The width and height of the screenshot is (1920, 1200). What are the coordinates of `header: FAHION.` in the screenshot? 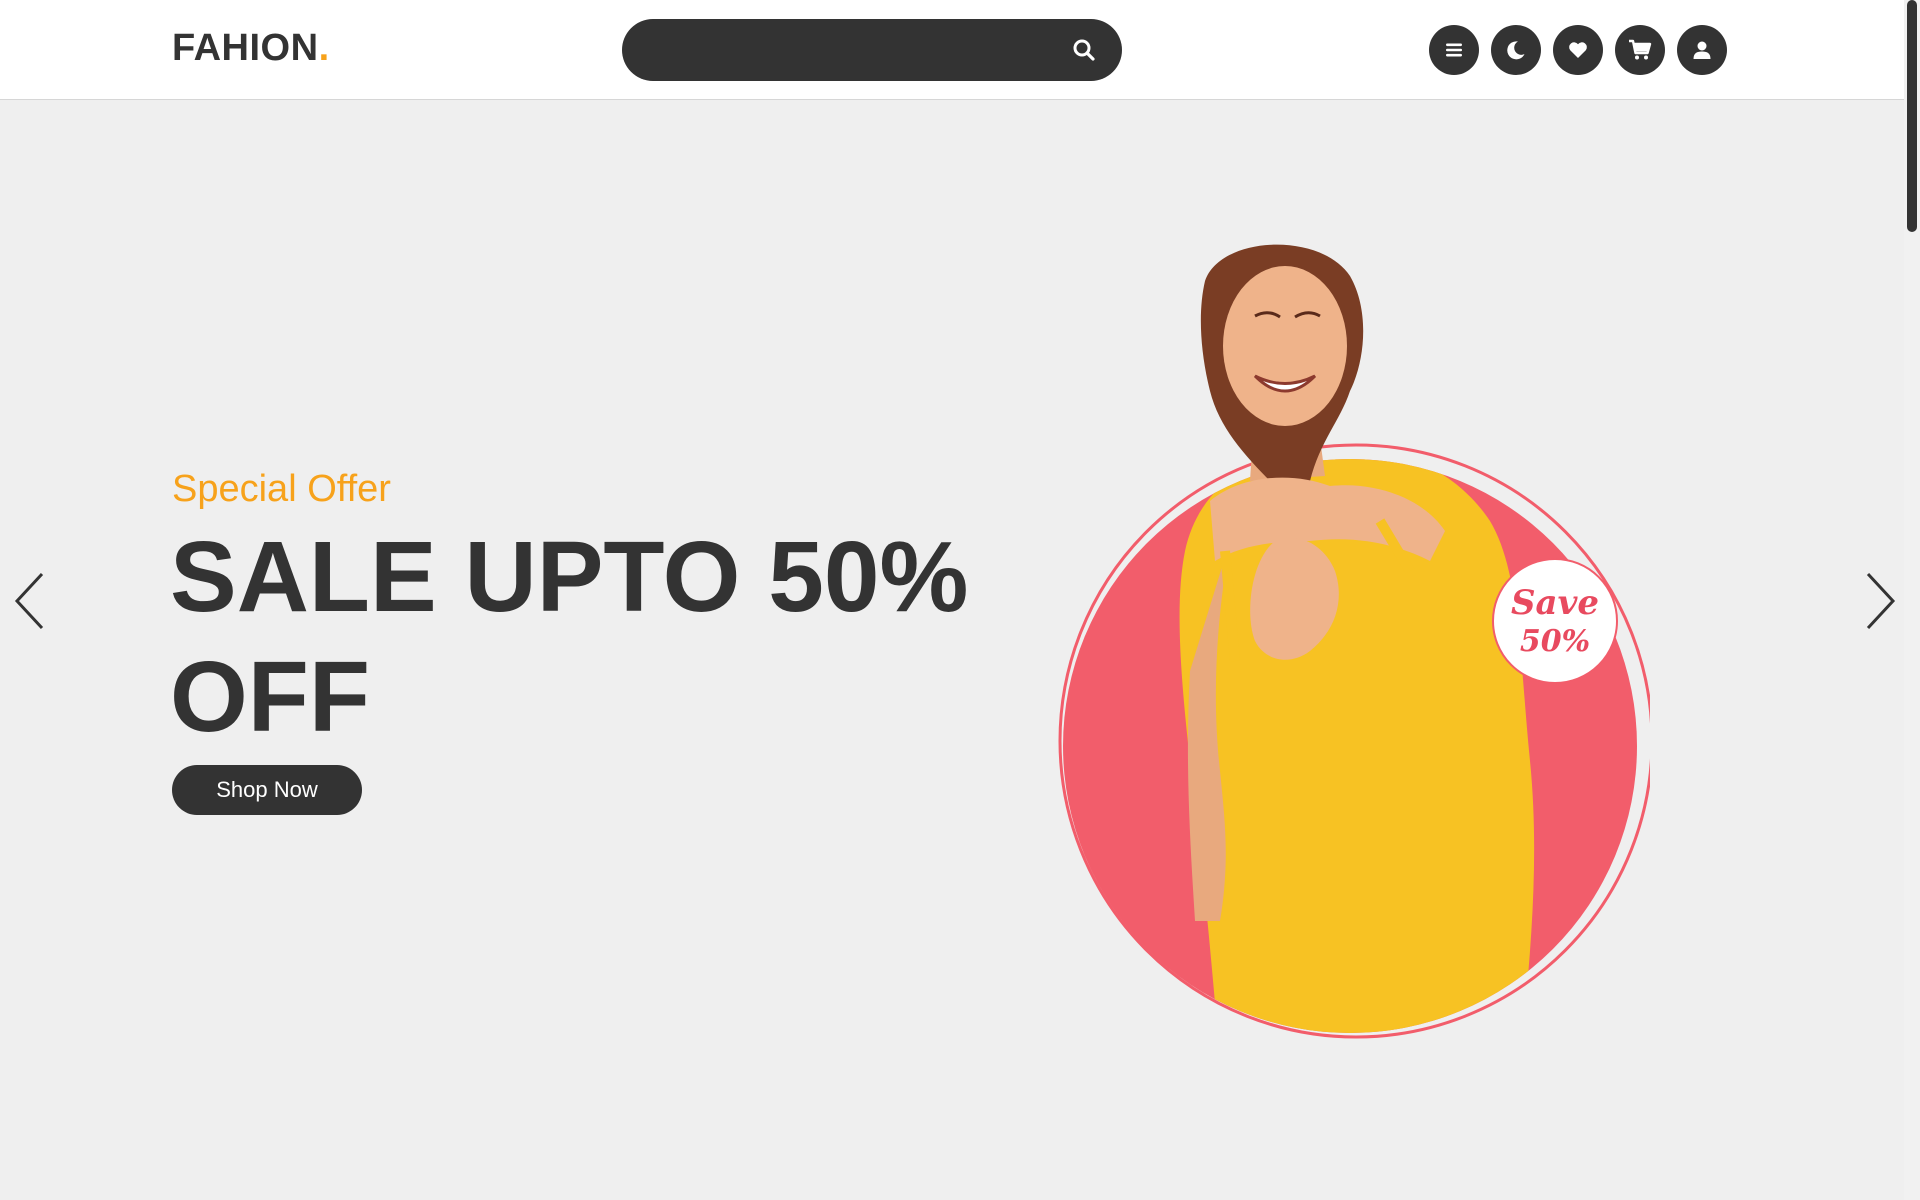 It's located at (952, 50).